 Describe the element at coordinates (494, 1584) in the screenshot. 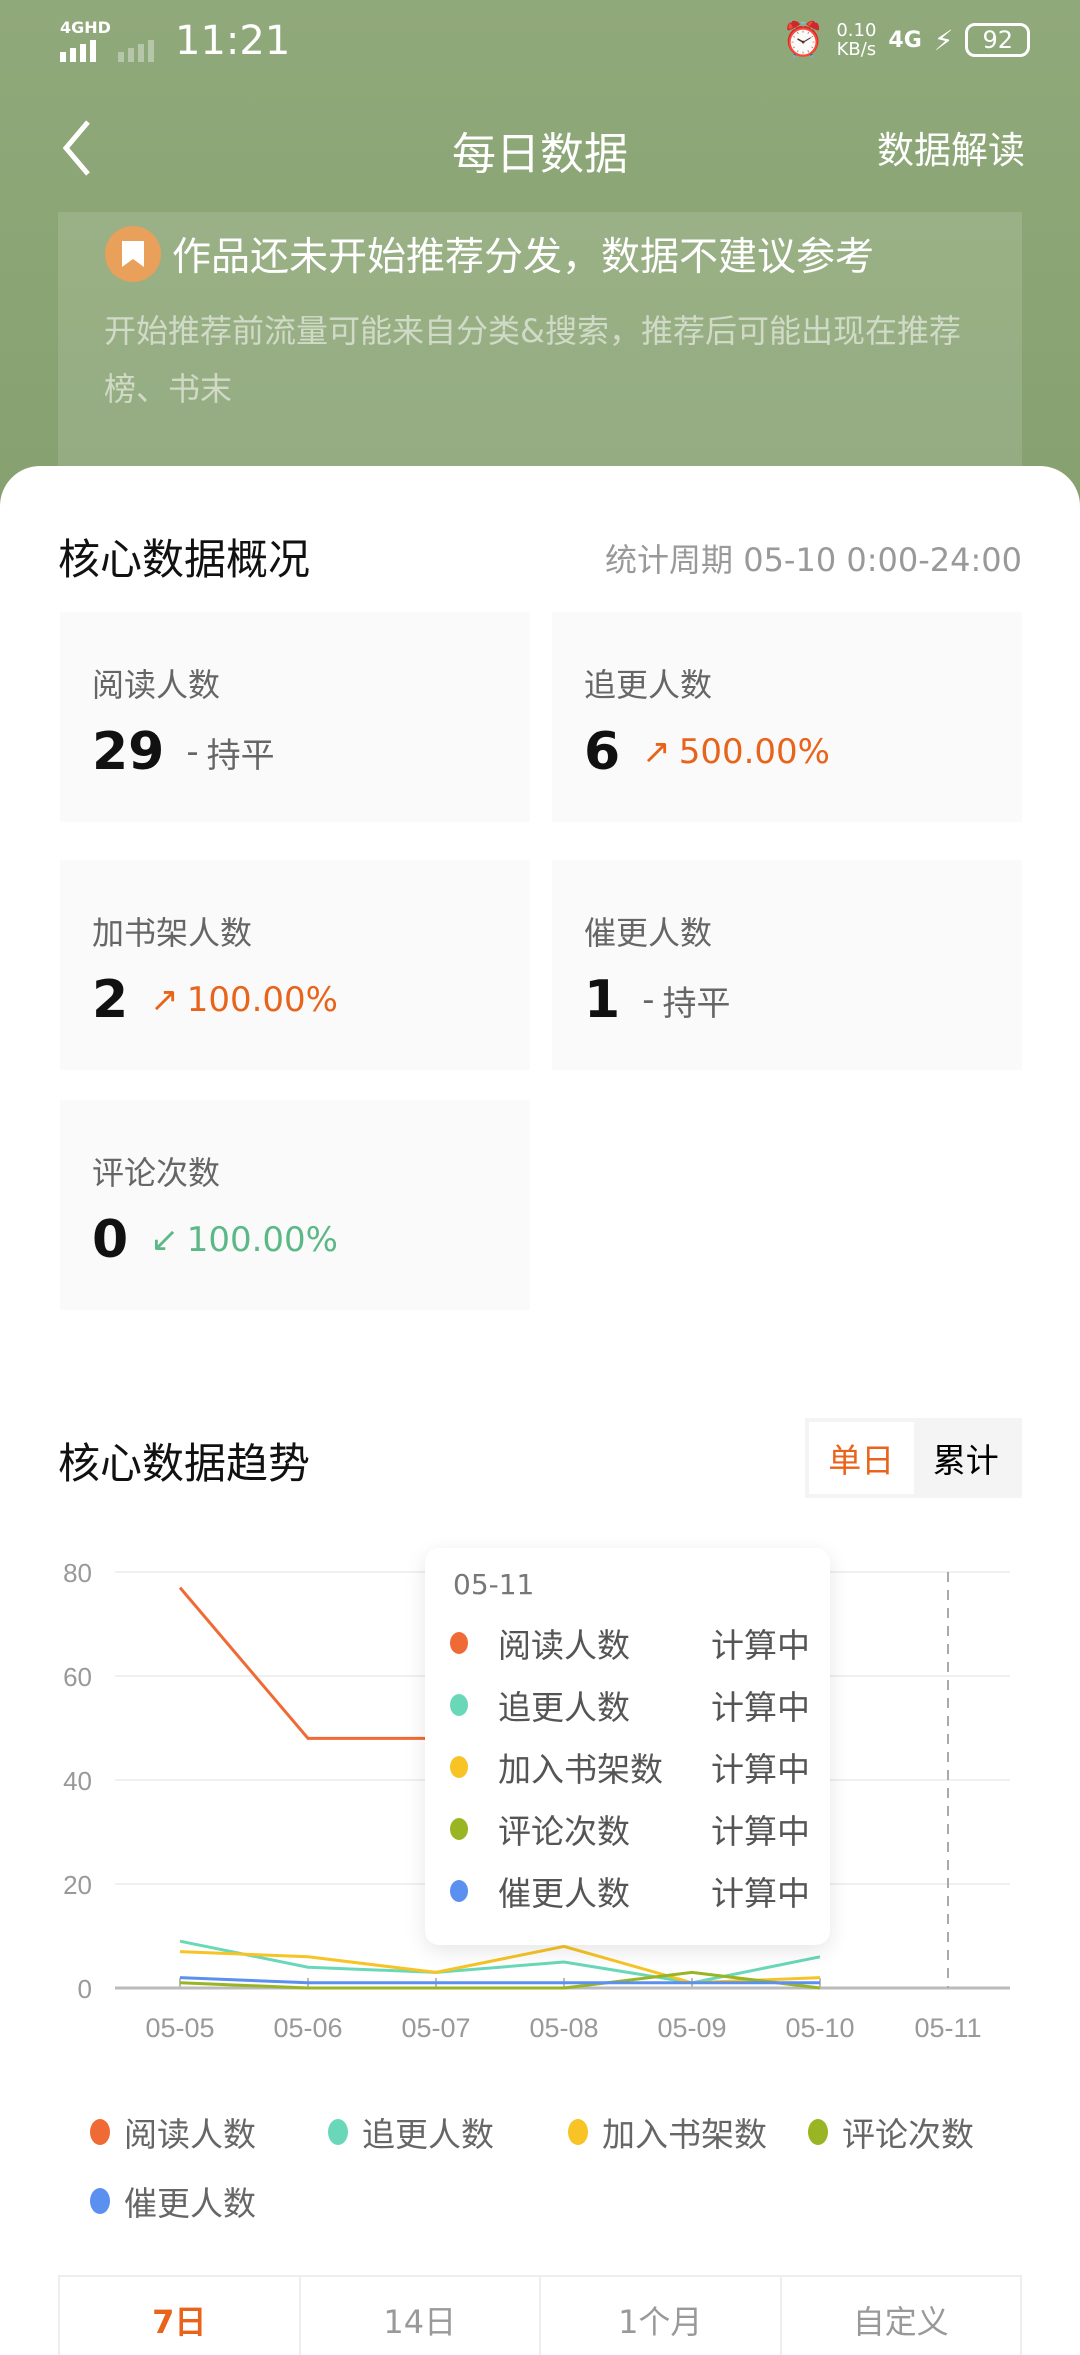

I see `tooltip-date: 05-11` at that location.